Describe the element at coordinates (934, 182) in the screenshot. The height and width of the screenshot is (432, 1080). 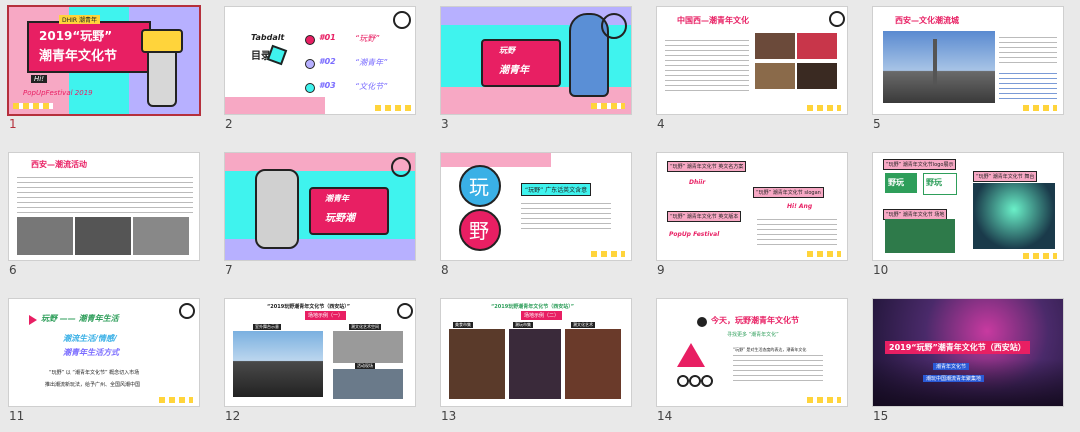
I see `slide10-logo2: 野玩` at that location.